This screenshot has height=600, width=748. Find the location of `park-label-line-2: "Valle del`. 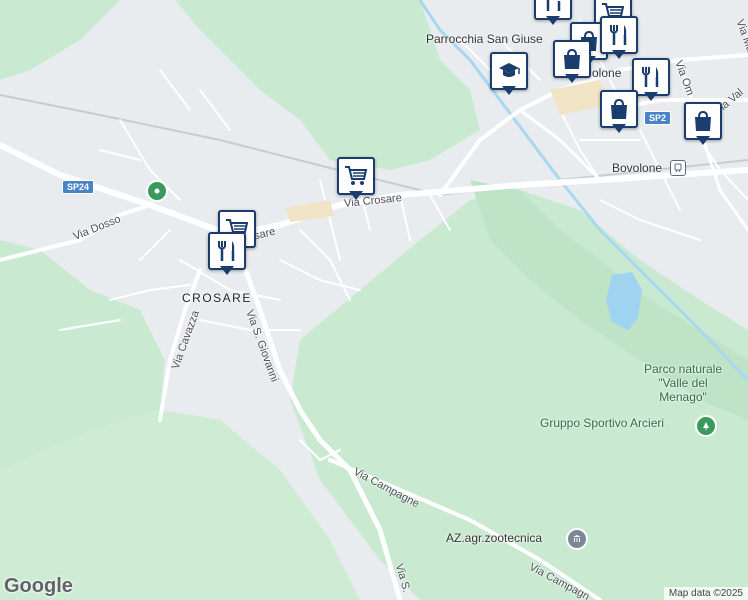

park-label-line-2: "Valle del is located at coordinates (683, 383).